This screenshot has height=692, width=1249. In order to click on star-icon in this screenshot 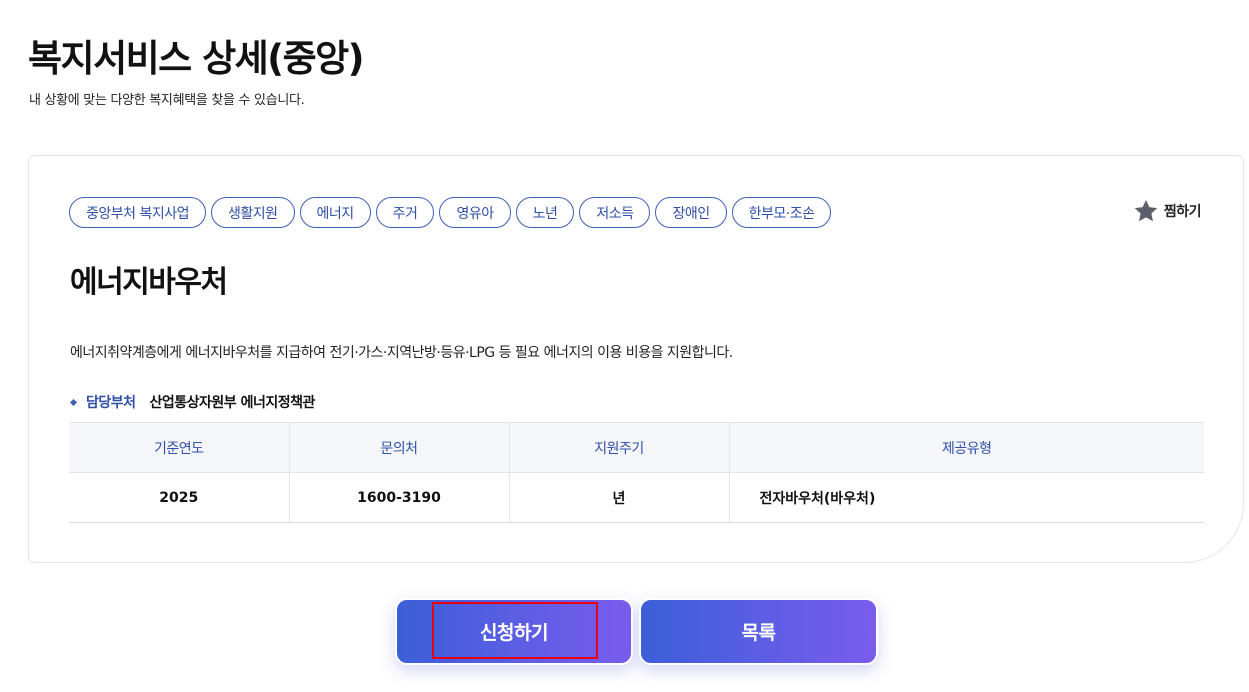, I will do `click(1146, 211)`.